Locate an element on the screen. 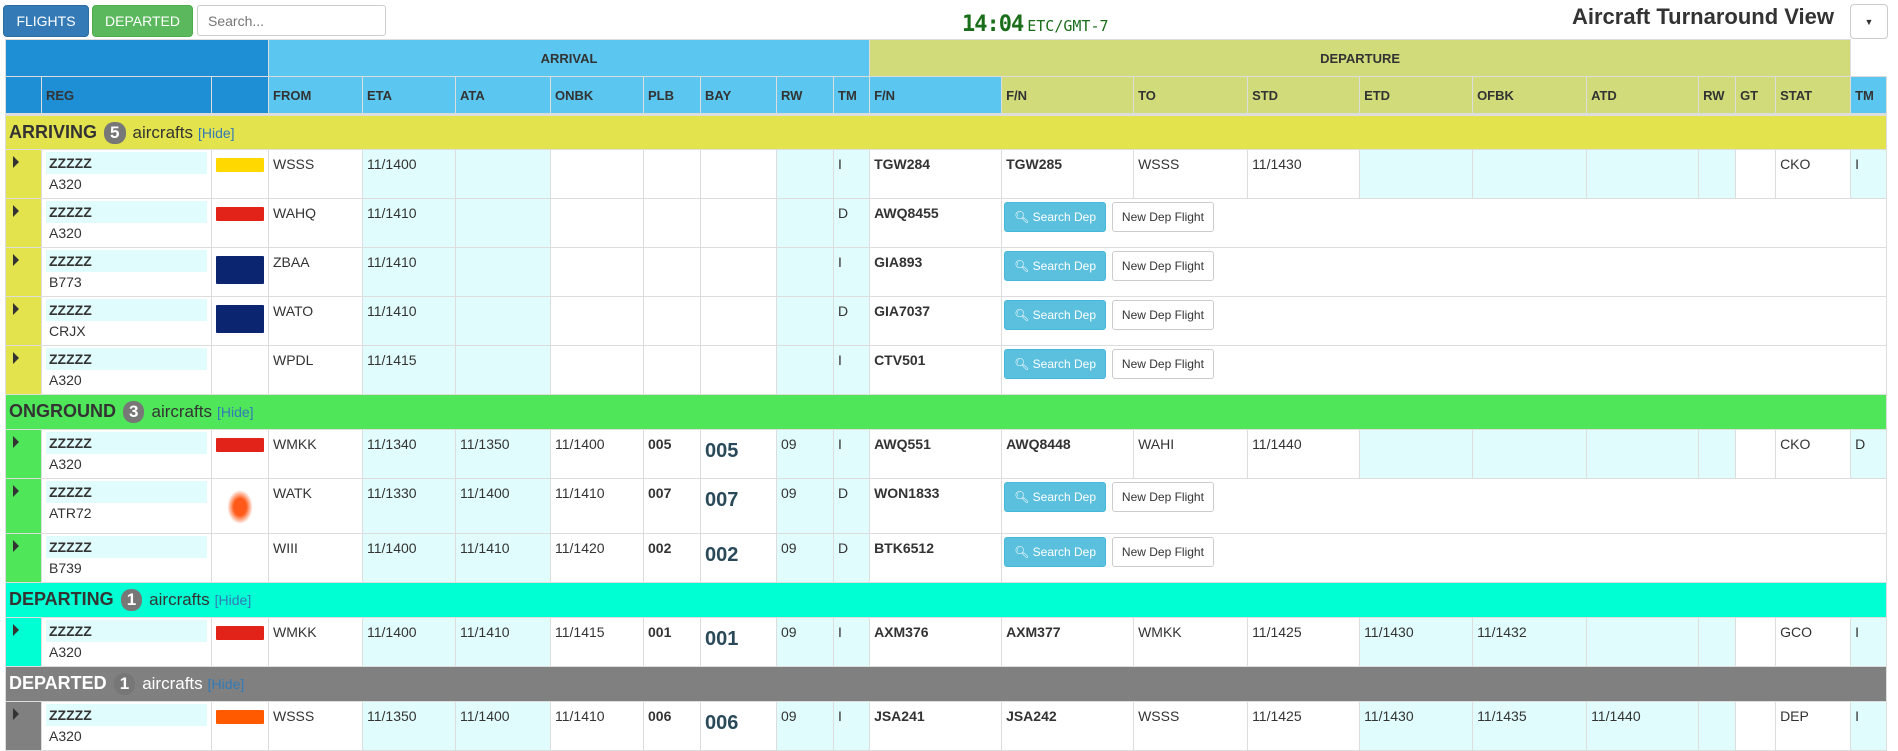 The image size is (1898, 751). arr-fn-cell: AWQ551 is located at coordinates (936, 454).